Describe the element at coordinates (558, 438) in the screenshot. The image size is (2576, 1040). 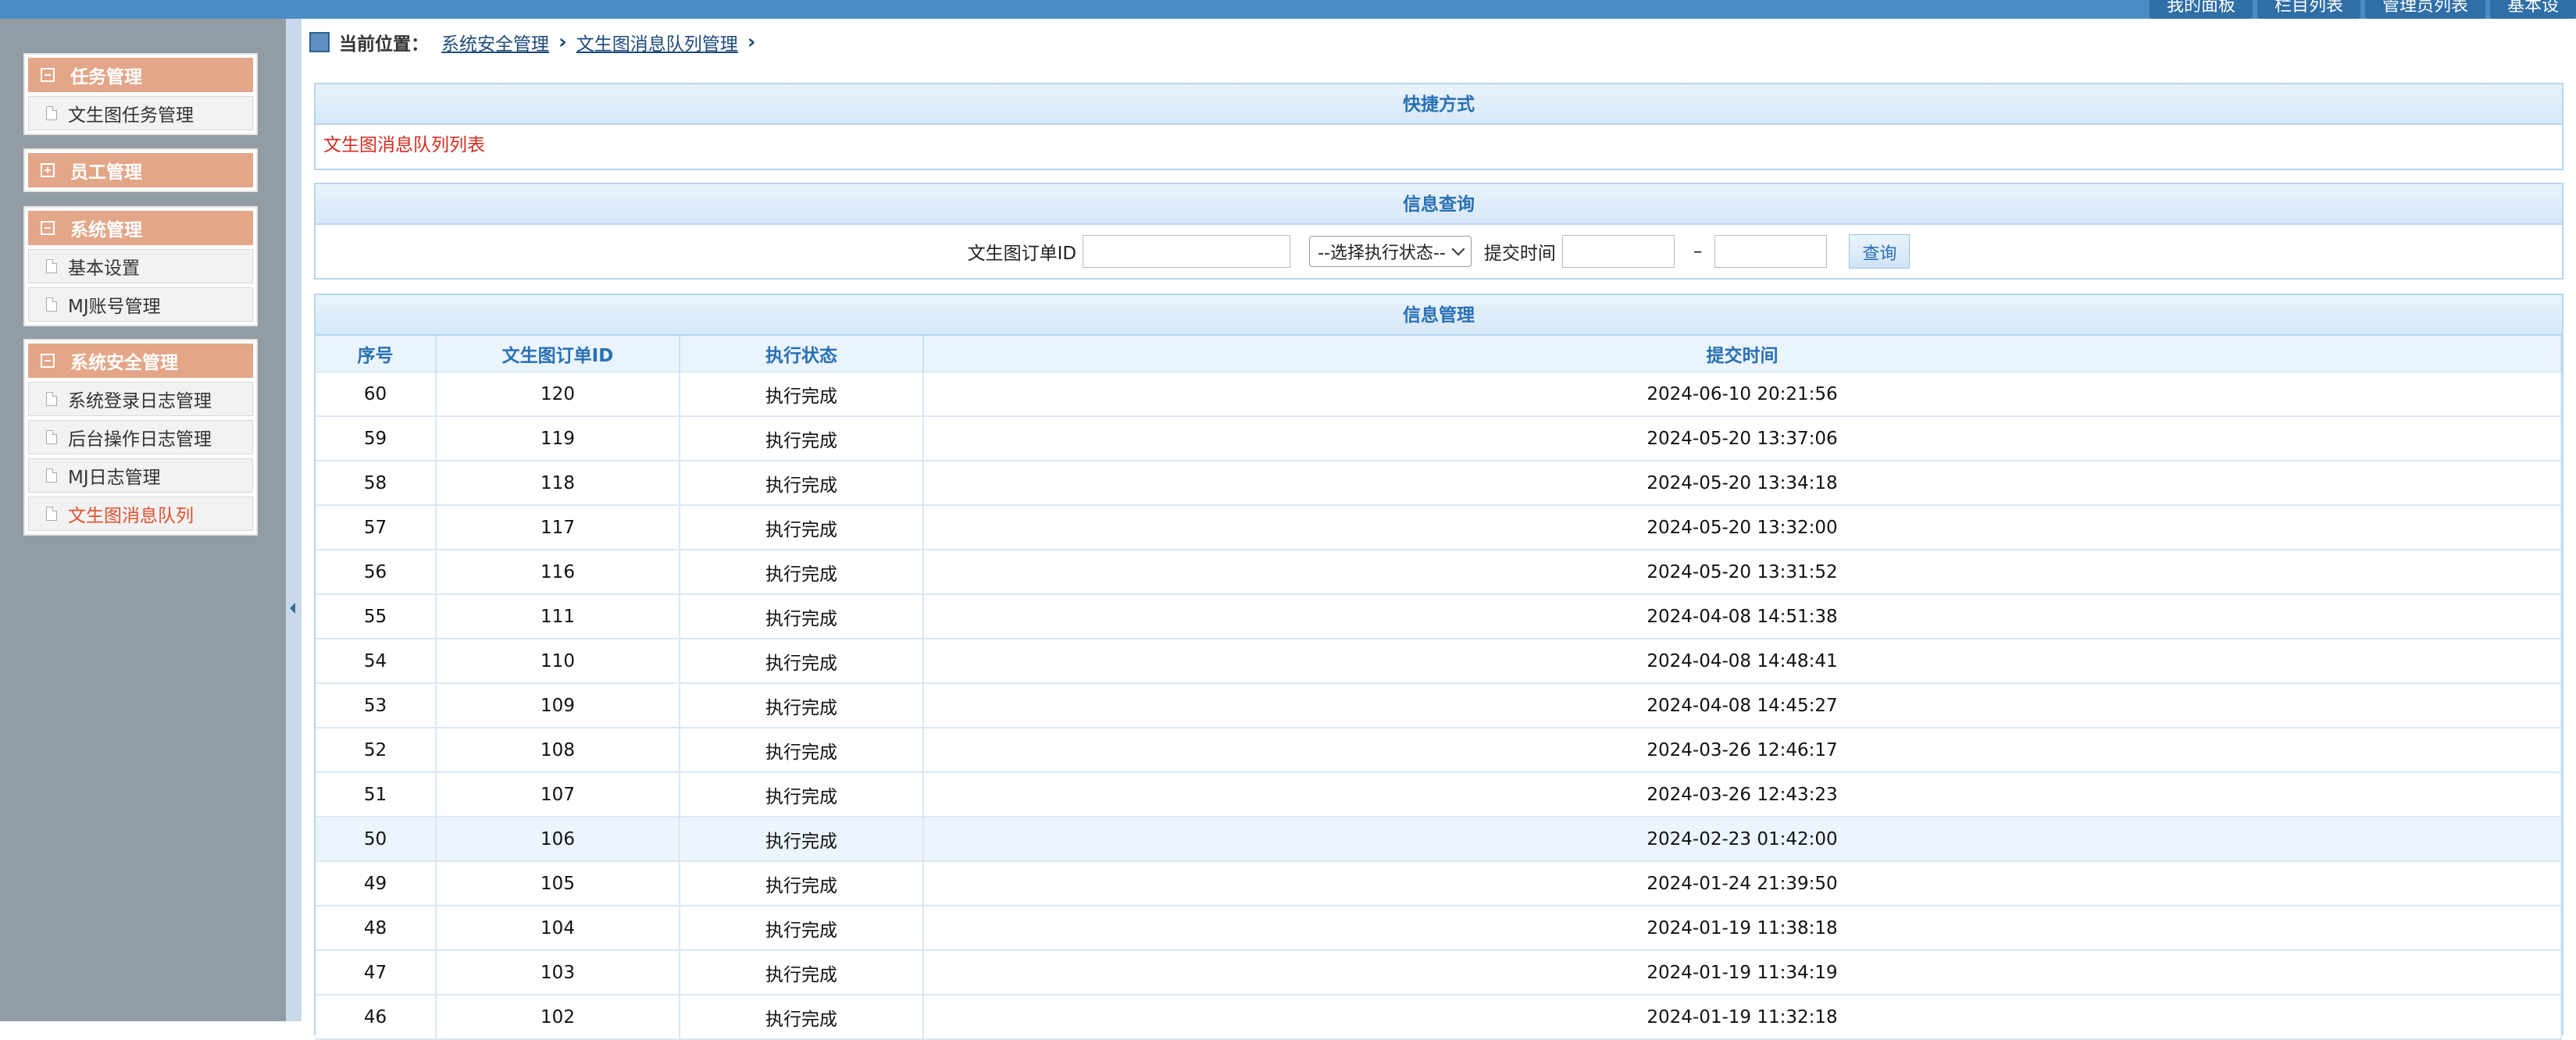
I see `cell-order-id: 119` at that location.